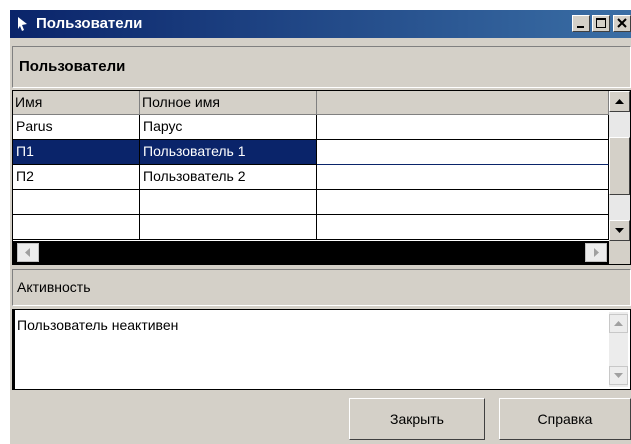 Image resolution: width=631 pixels, height=444 pixels. I want to click on cell-name: Parus, so click(76, 127).